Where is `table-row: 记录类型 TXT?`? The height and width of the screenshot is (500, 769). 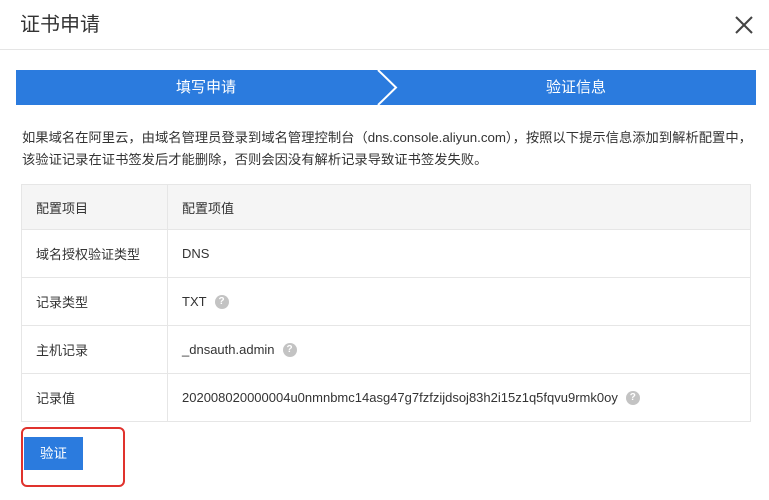
table-row: 记录类型 TXT? is located at coordinates (386, 301).